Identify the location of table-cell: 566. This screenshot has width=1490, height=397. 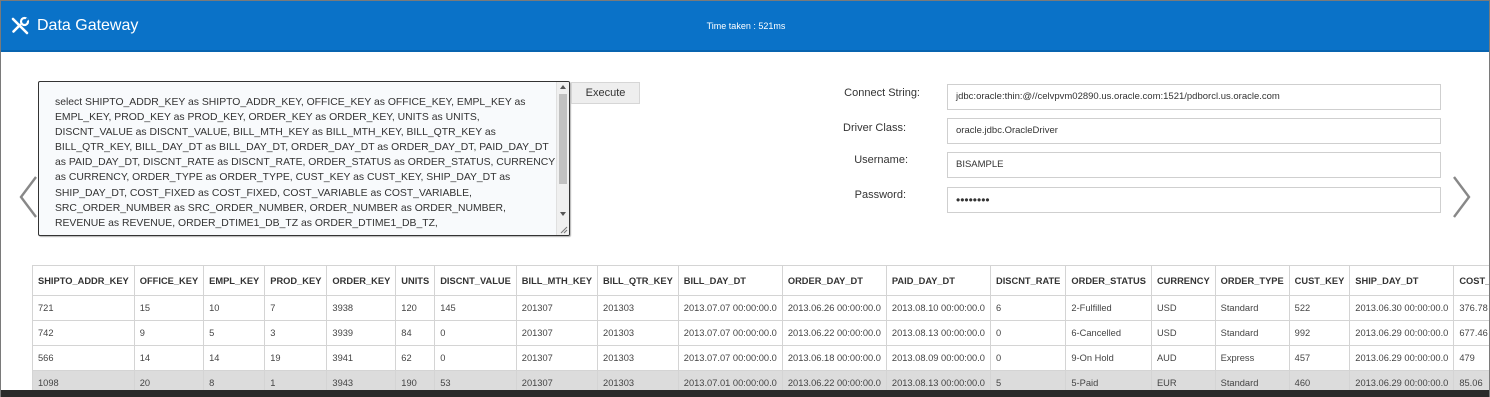
(83, 358).